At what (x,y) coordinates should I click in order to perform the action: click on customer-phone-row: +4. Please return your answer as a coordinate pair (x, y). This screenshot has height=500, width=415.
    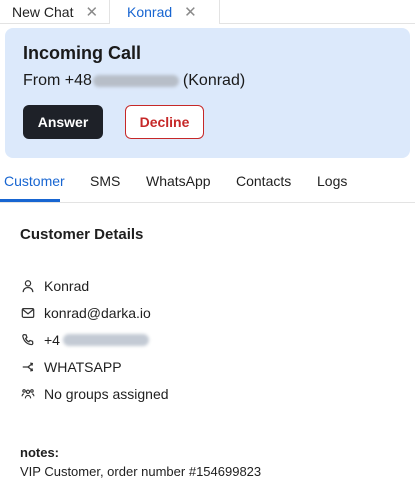
    Looking at the image, I should click on (84, 340).